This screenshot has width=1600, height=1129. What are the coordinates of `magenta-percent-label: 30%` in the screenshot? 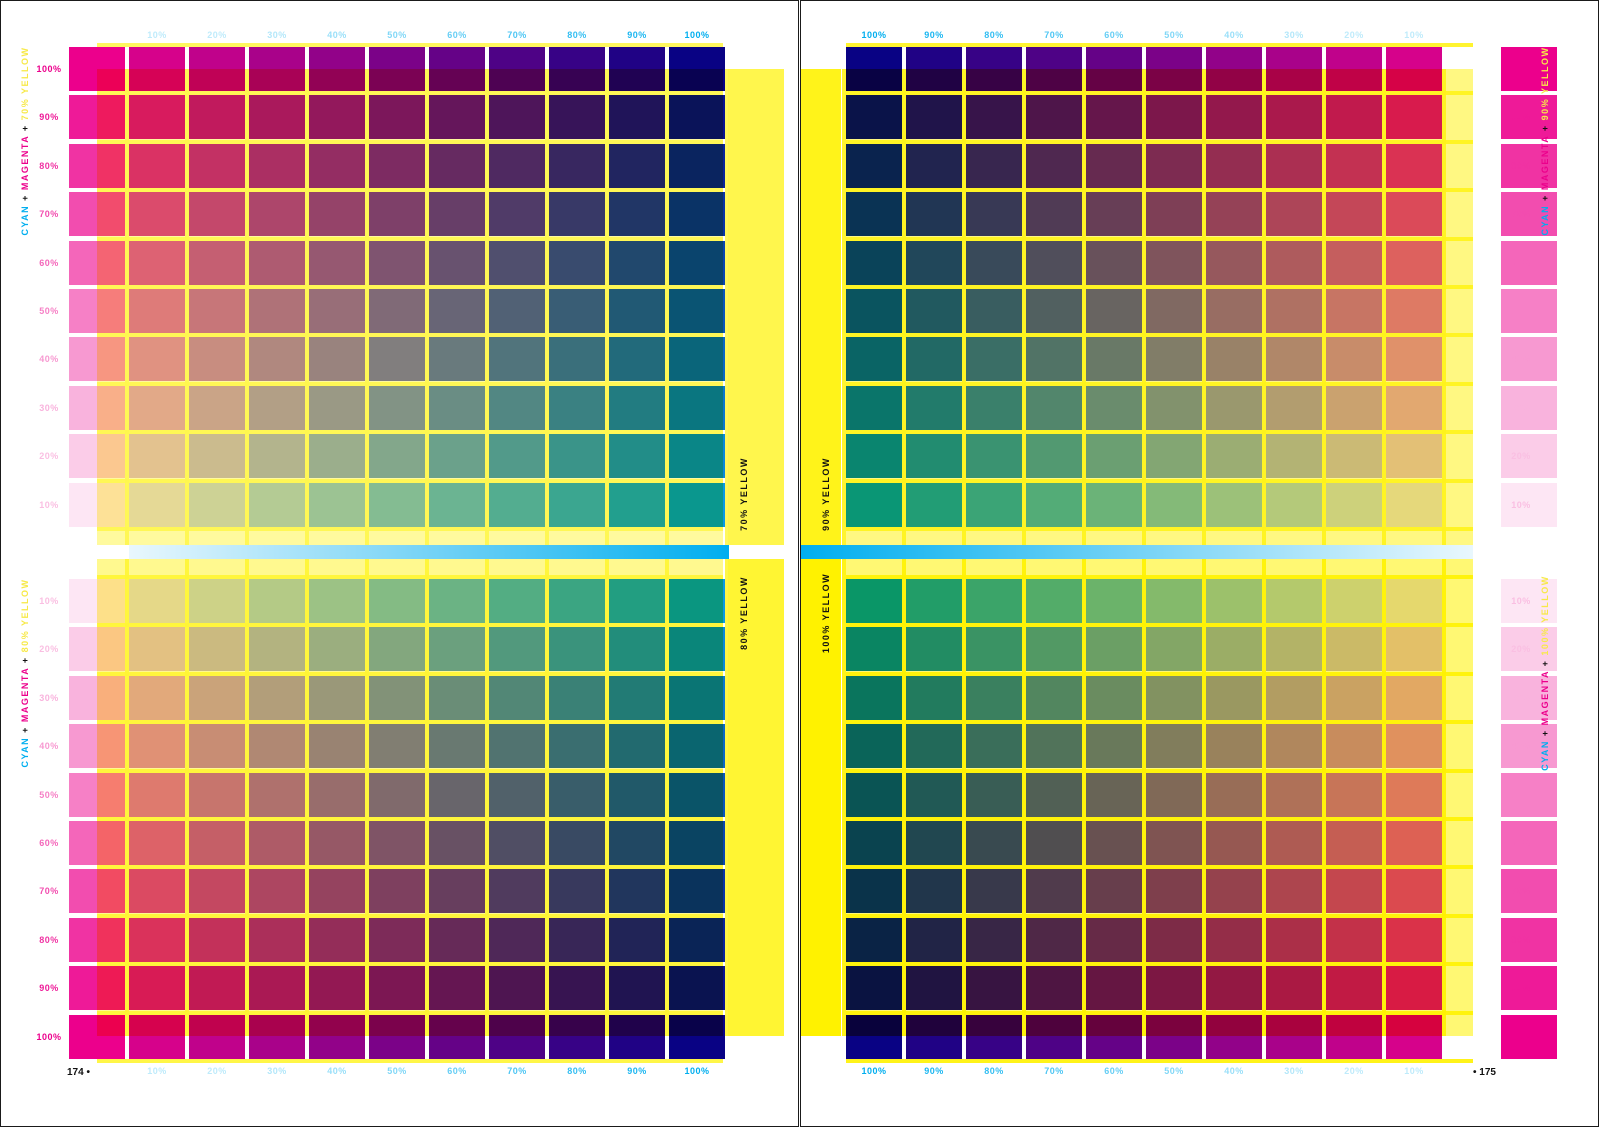 It's located at (49, 697).